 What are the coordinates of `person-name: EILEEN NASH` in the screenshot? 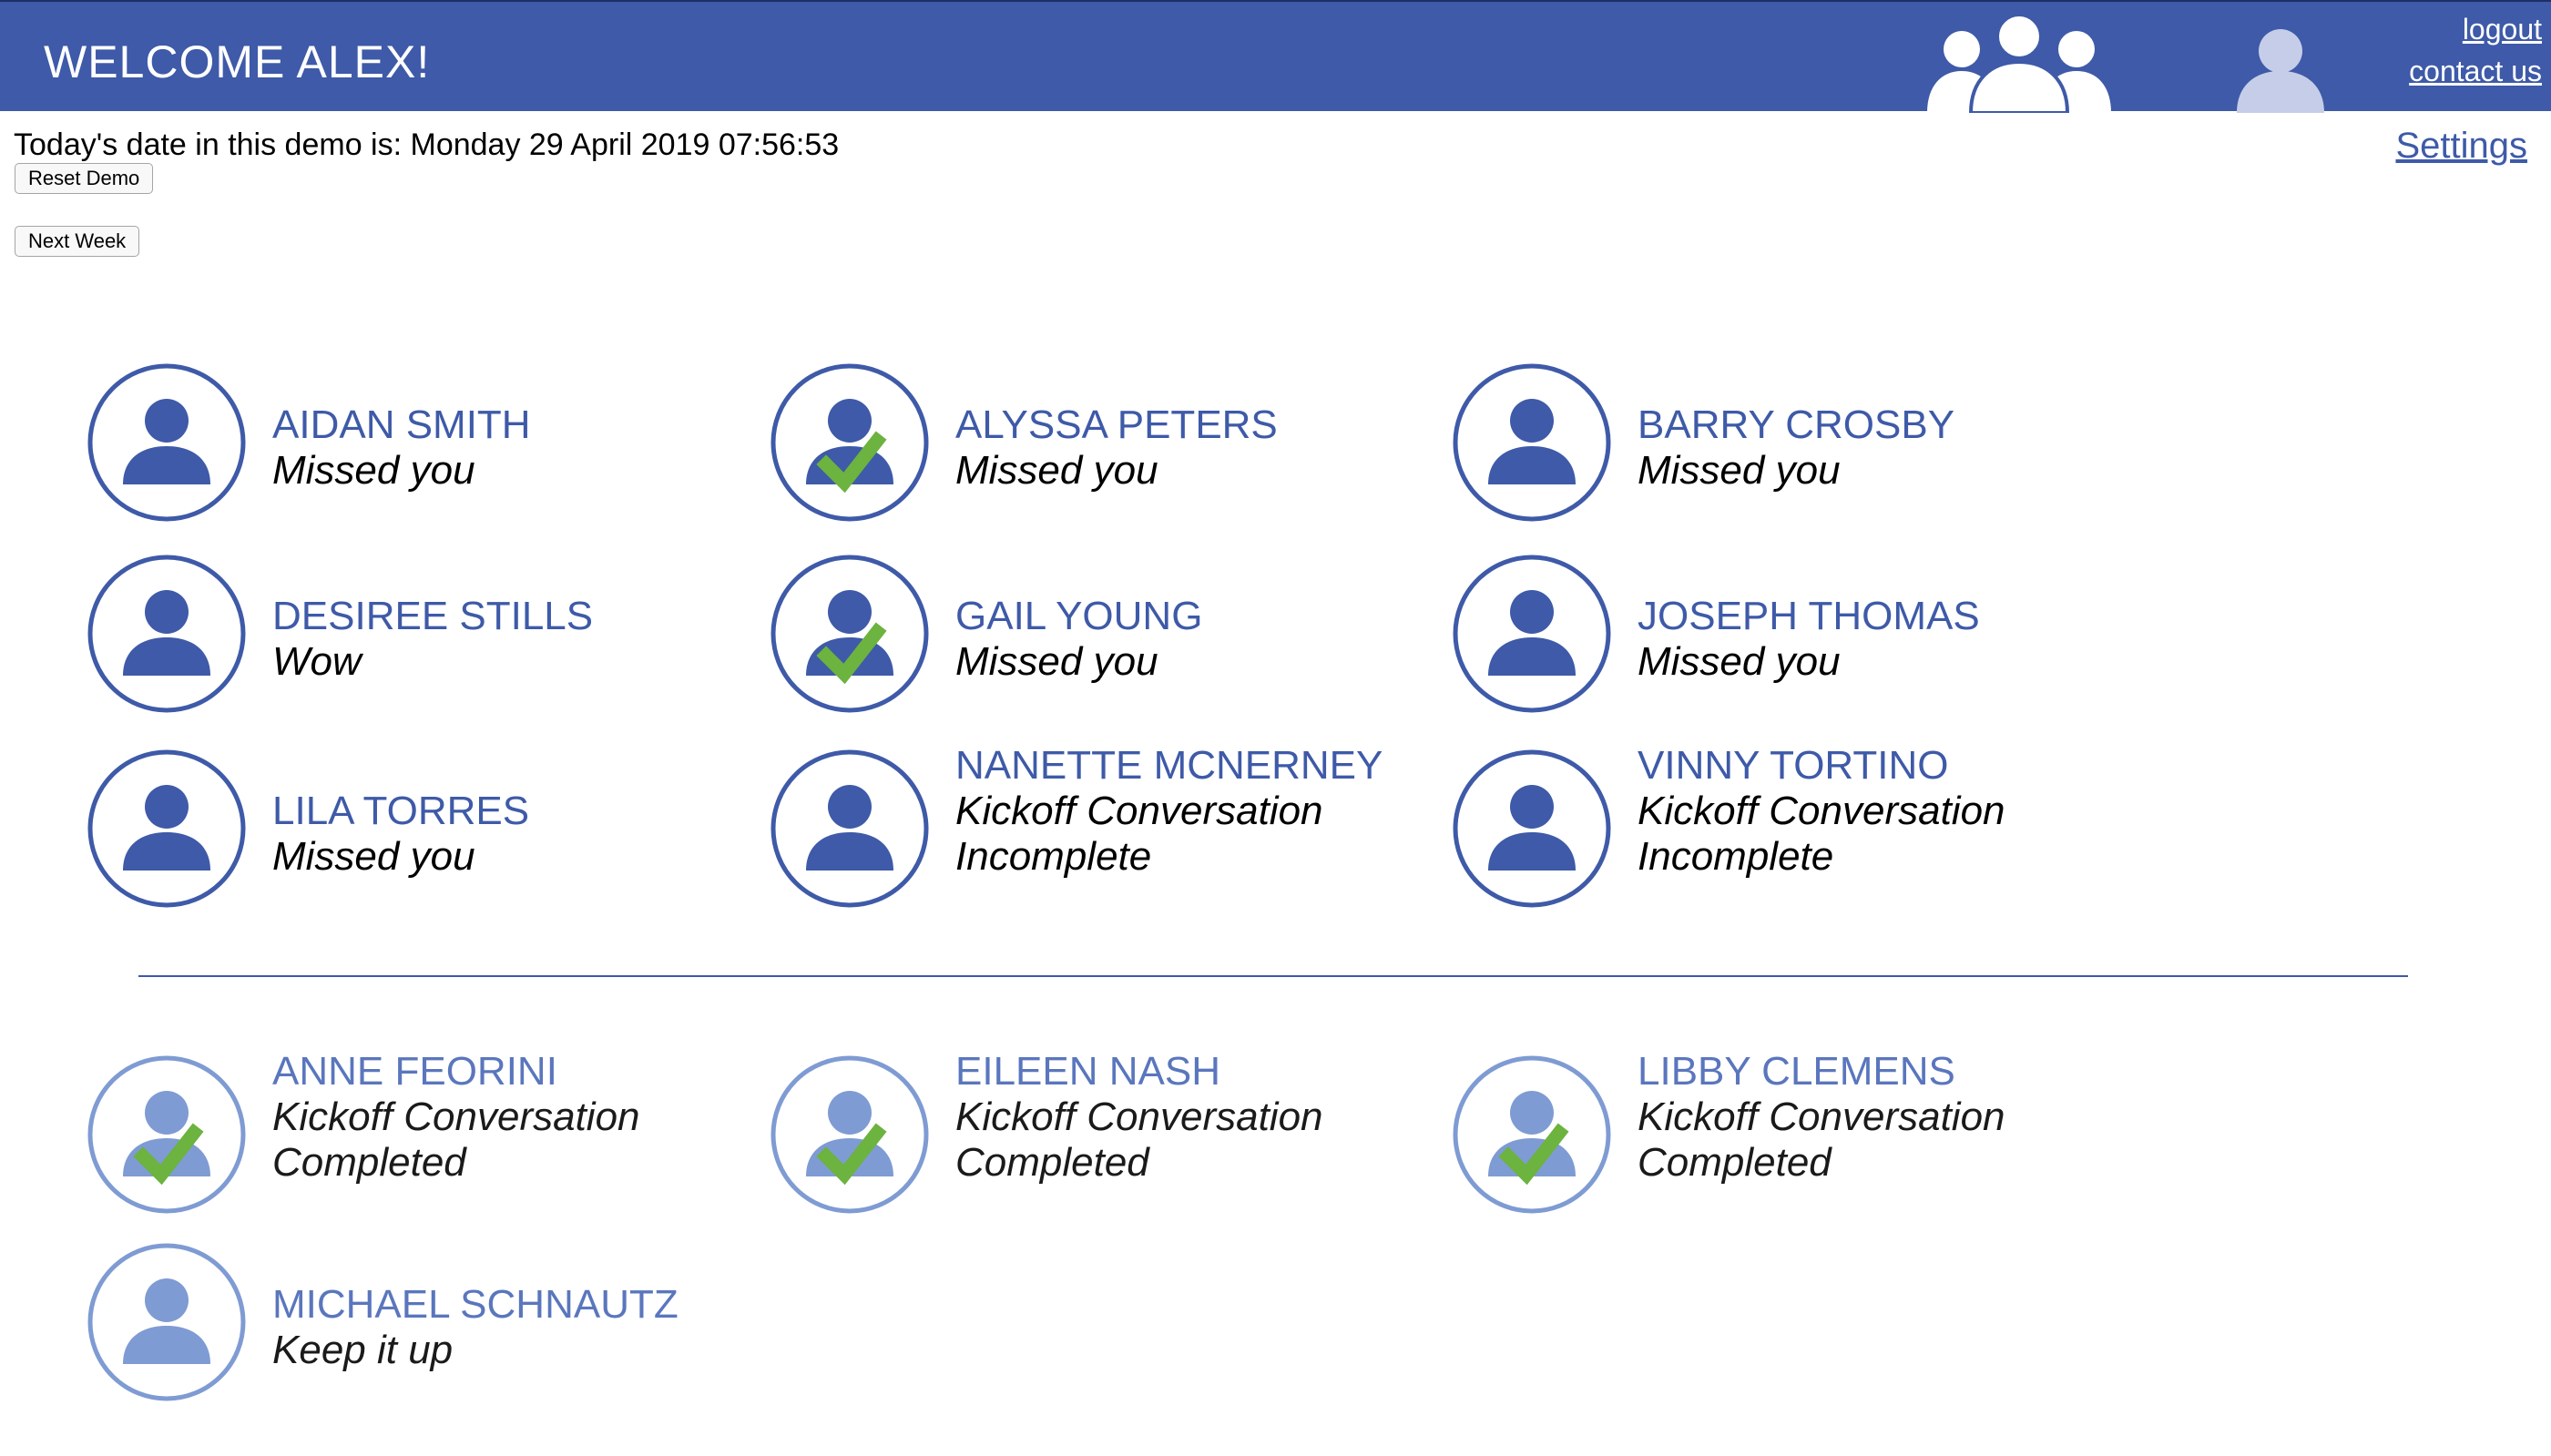 It's located at (1087, 1072).